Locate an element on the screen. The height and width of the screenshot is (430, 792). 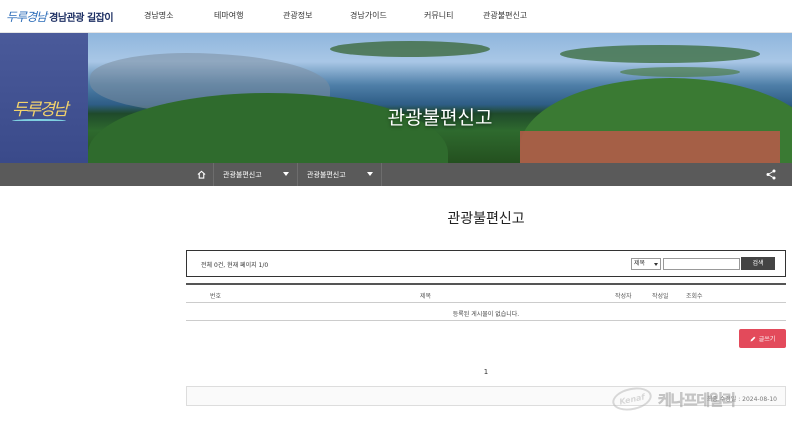
column-header-author: 작성자 is located at coordinates (623, 296).